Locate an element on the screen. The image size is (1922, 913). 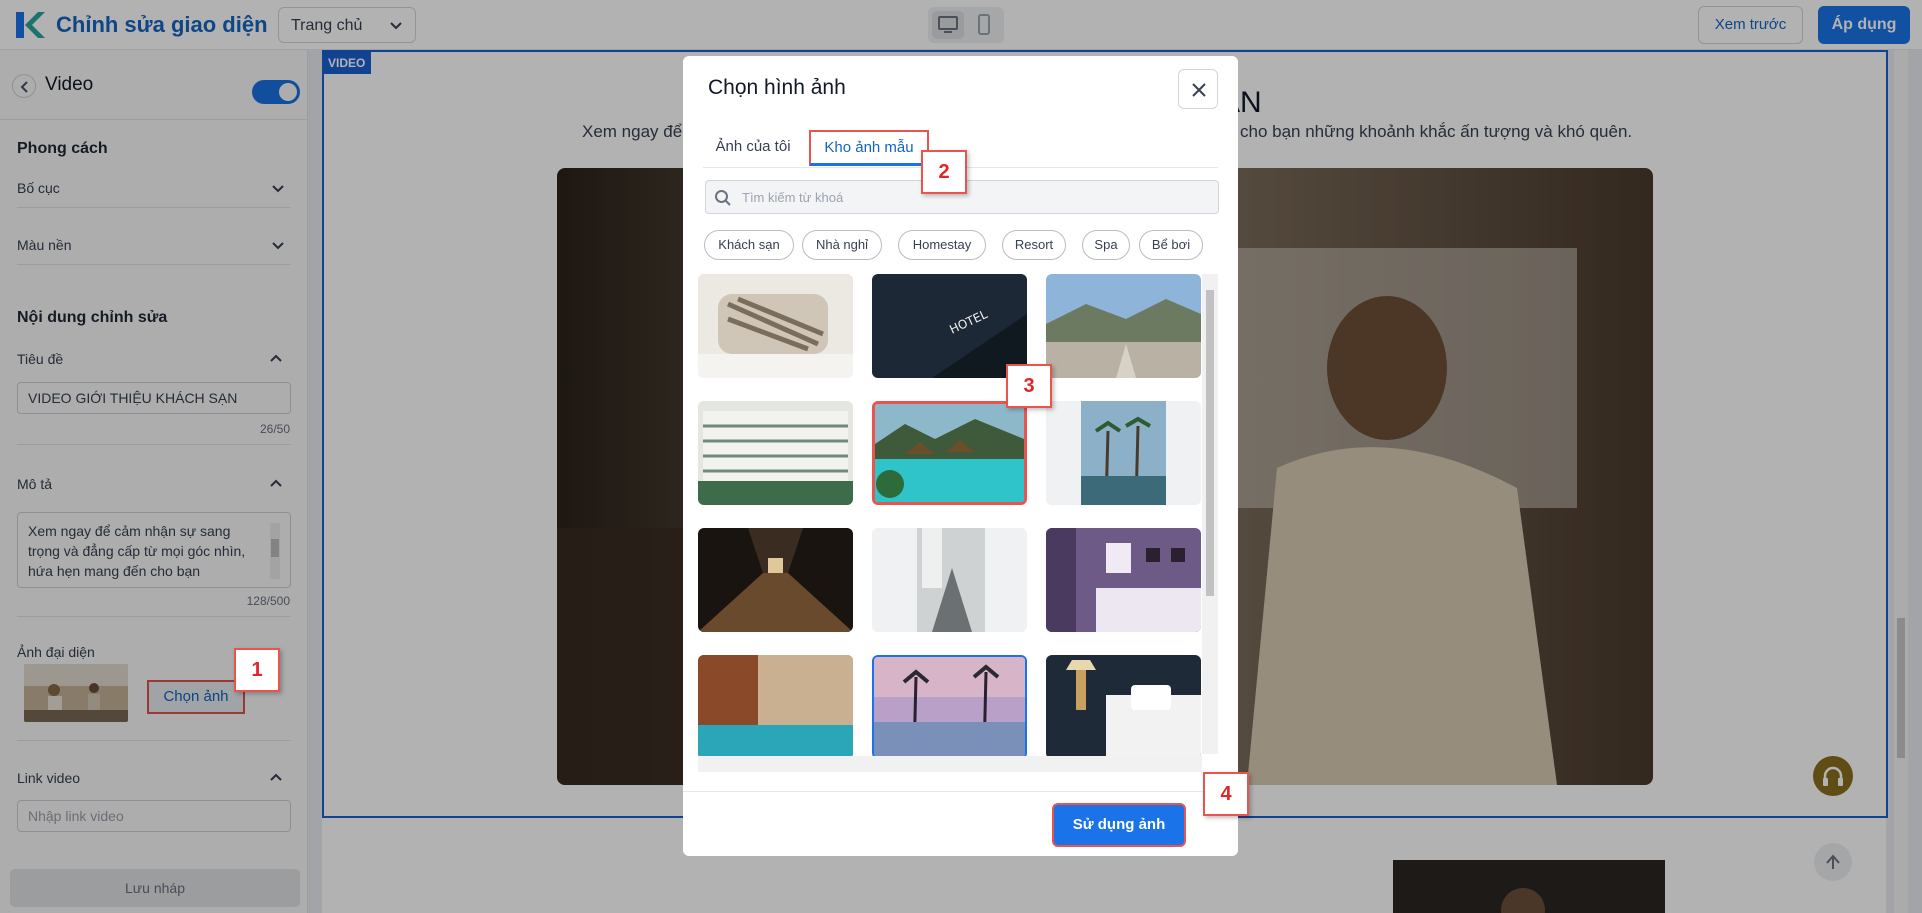
chip-homestay: Homestay is located at coordinates (942, 245).